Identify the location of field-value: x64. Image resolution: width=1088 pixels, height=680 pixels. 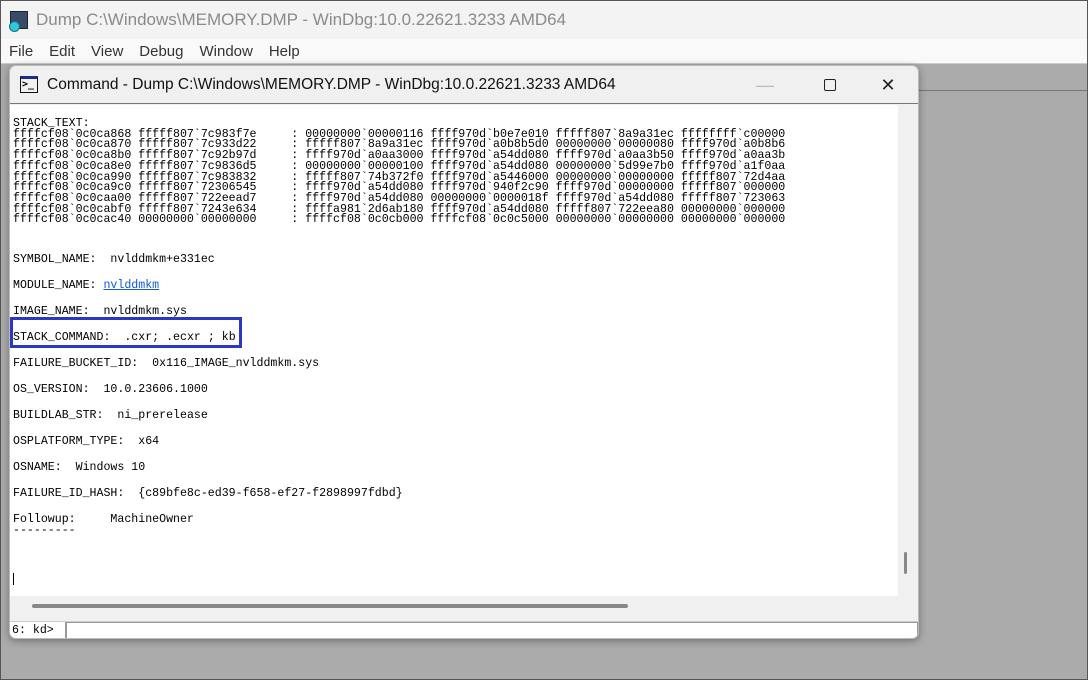
(149, 442).